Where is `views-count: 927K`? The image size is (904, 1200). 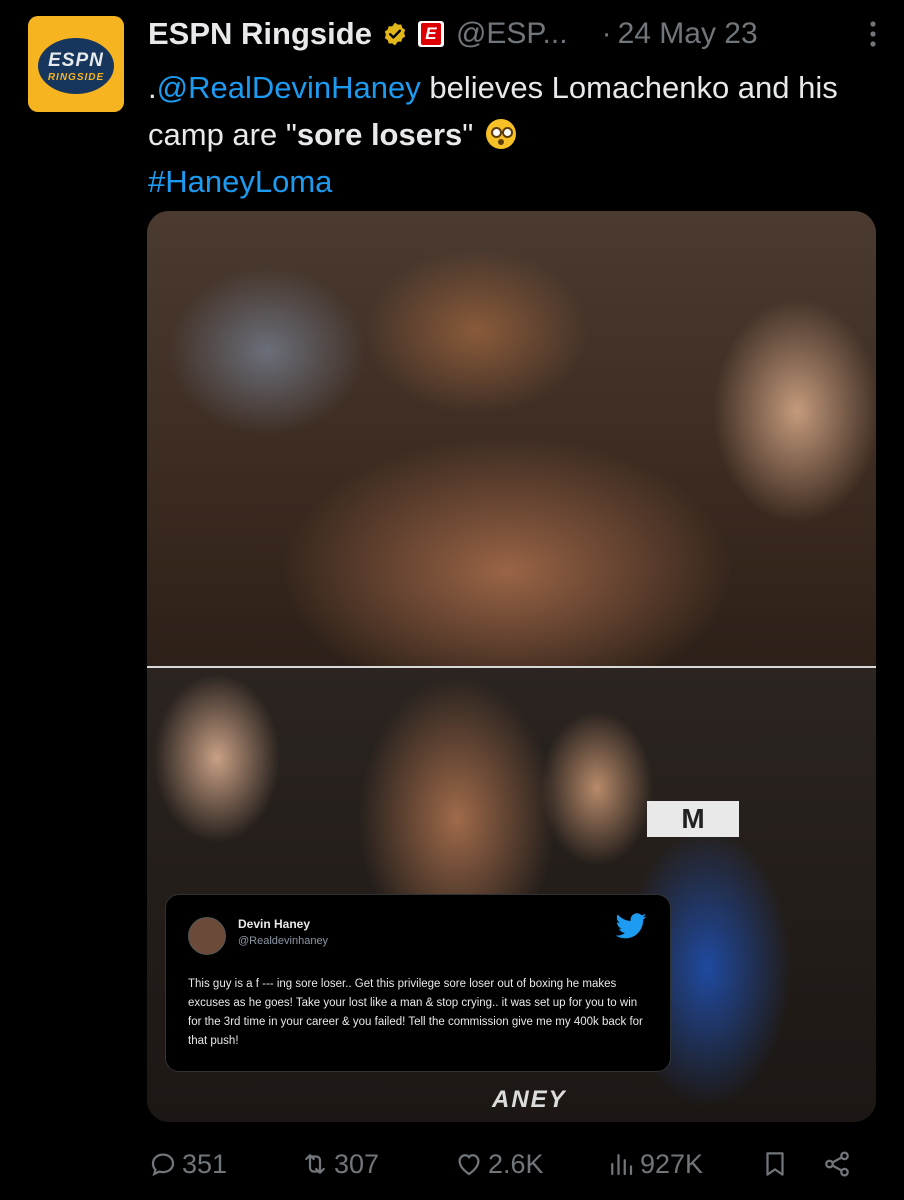 views-count: 927K is located at coordinates (672, 1163).